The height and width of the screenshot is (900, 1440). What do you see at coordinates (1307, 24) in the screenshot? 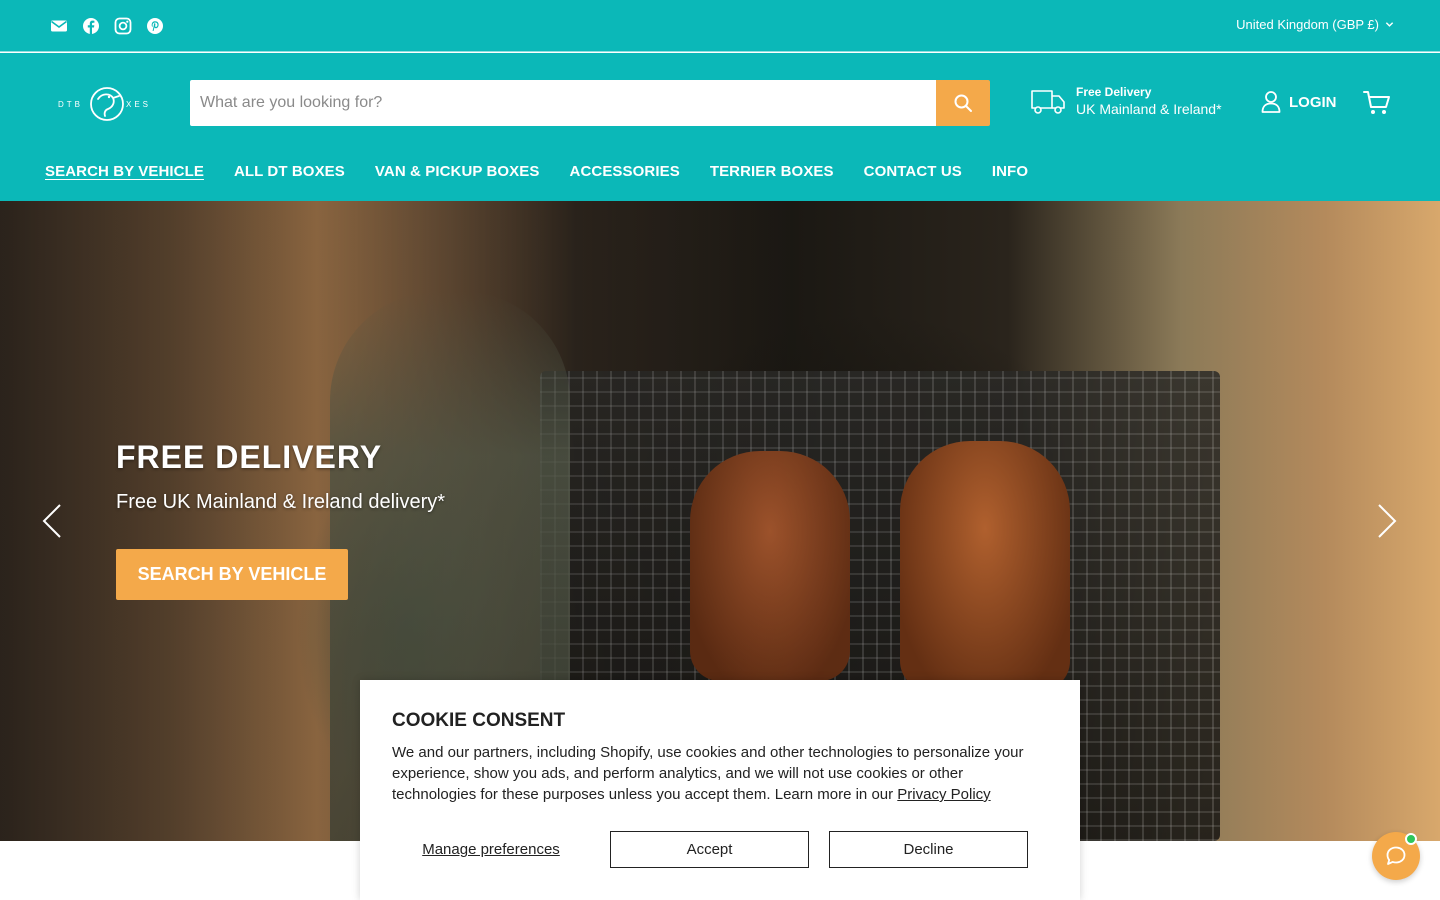
I see `country-label: United Kingdom (GBP £)` at bounding box center [1307, 24].